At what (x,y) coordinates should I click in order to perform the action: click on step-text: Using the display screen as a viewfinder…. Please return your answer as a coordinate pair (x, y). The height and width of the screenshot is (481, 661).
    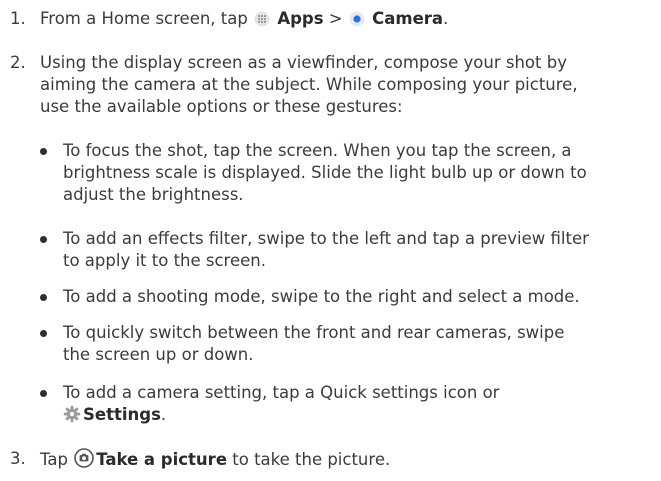
    Looking at the image, I should click on (309, 84).